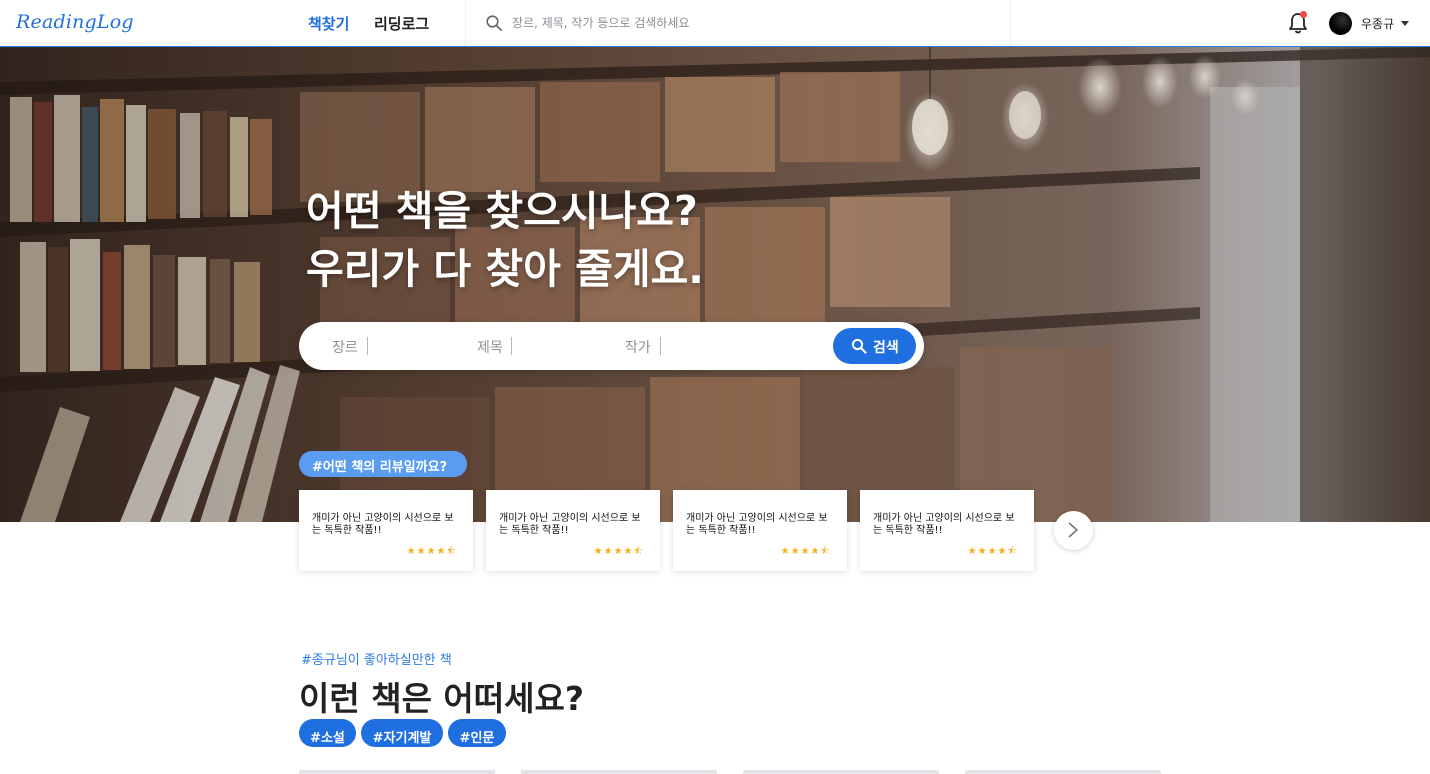 The height and width of the screenshot is (774, 1430). I want to click on caret-down-icon, so click(1405, 23).